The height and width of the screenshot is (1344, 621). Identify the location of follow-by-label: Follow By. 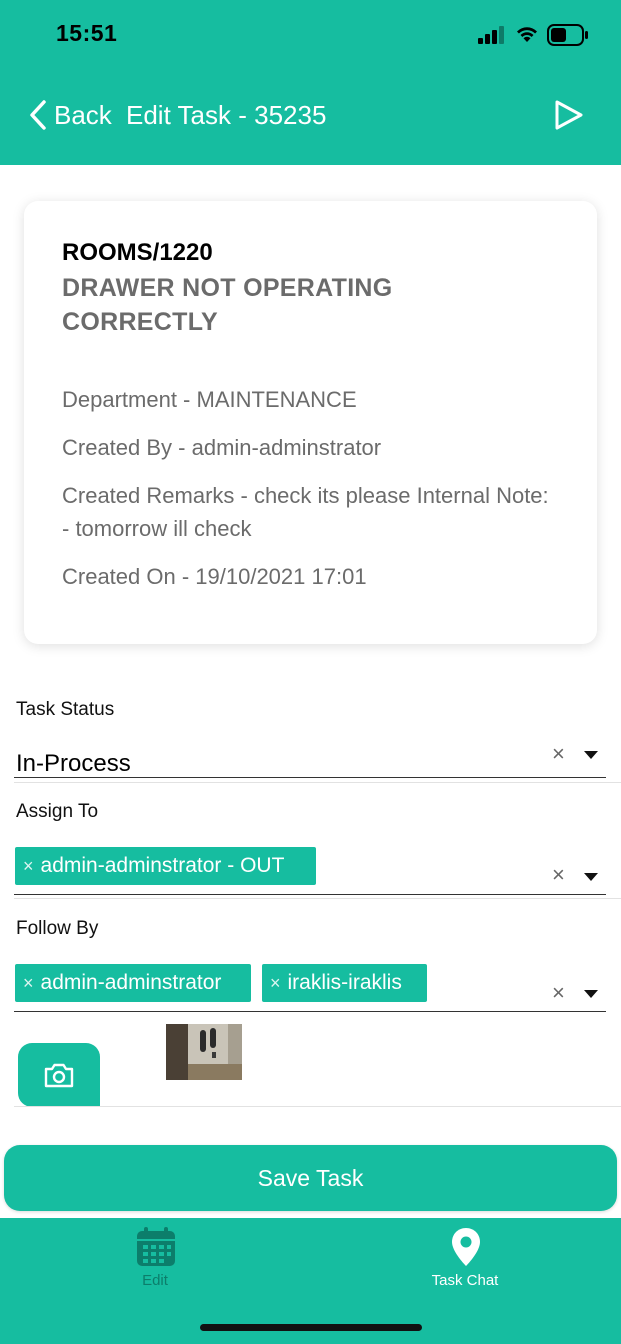
(57, 928).